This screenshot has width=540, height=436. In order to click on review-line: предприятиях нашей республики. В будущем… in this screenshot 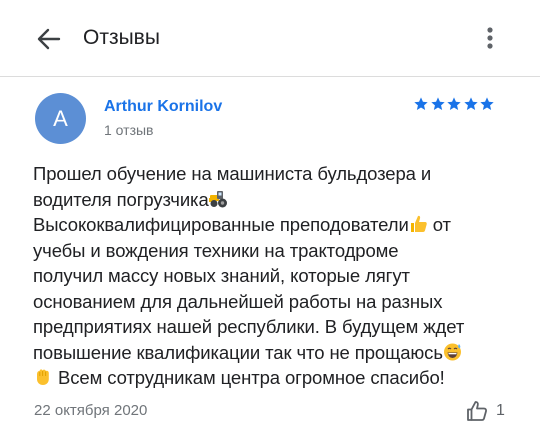, I will do `click(249, 326)`.